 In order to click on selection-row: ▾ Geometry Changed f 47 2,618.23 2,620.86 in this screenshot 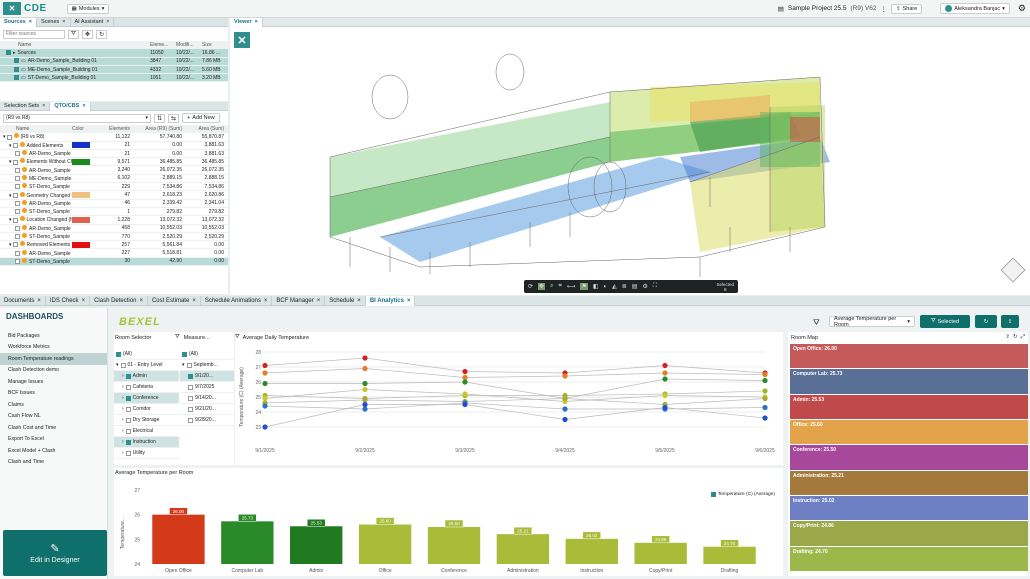, I will do `click(114, 195)`.